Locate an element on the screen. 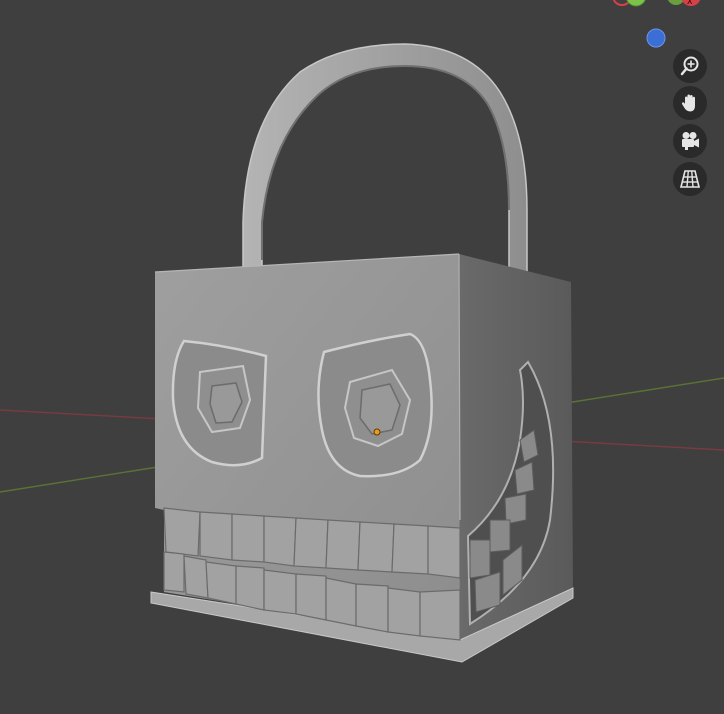 The width and height of the screenshot is (724, 714). gizmo-y-positive is located at coordinates (636, 3).